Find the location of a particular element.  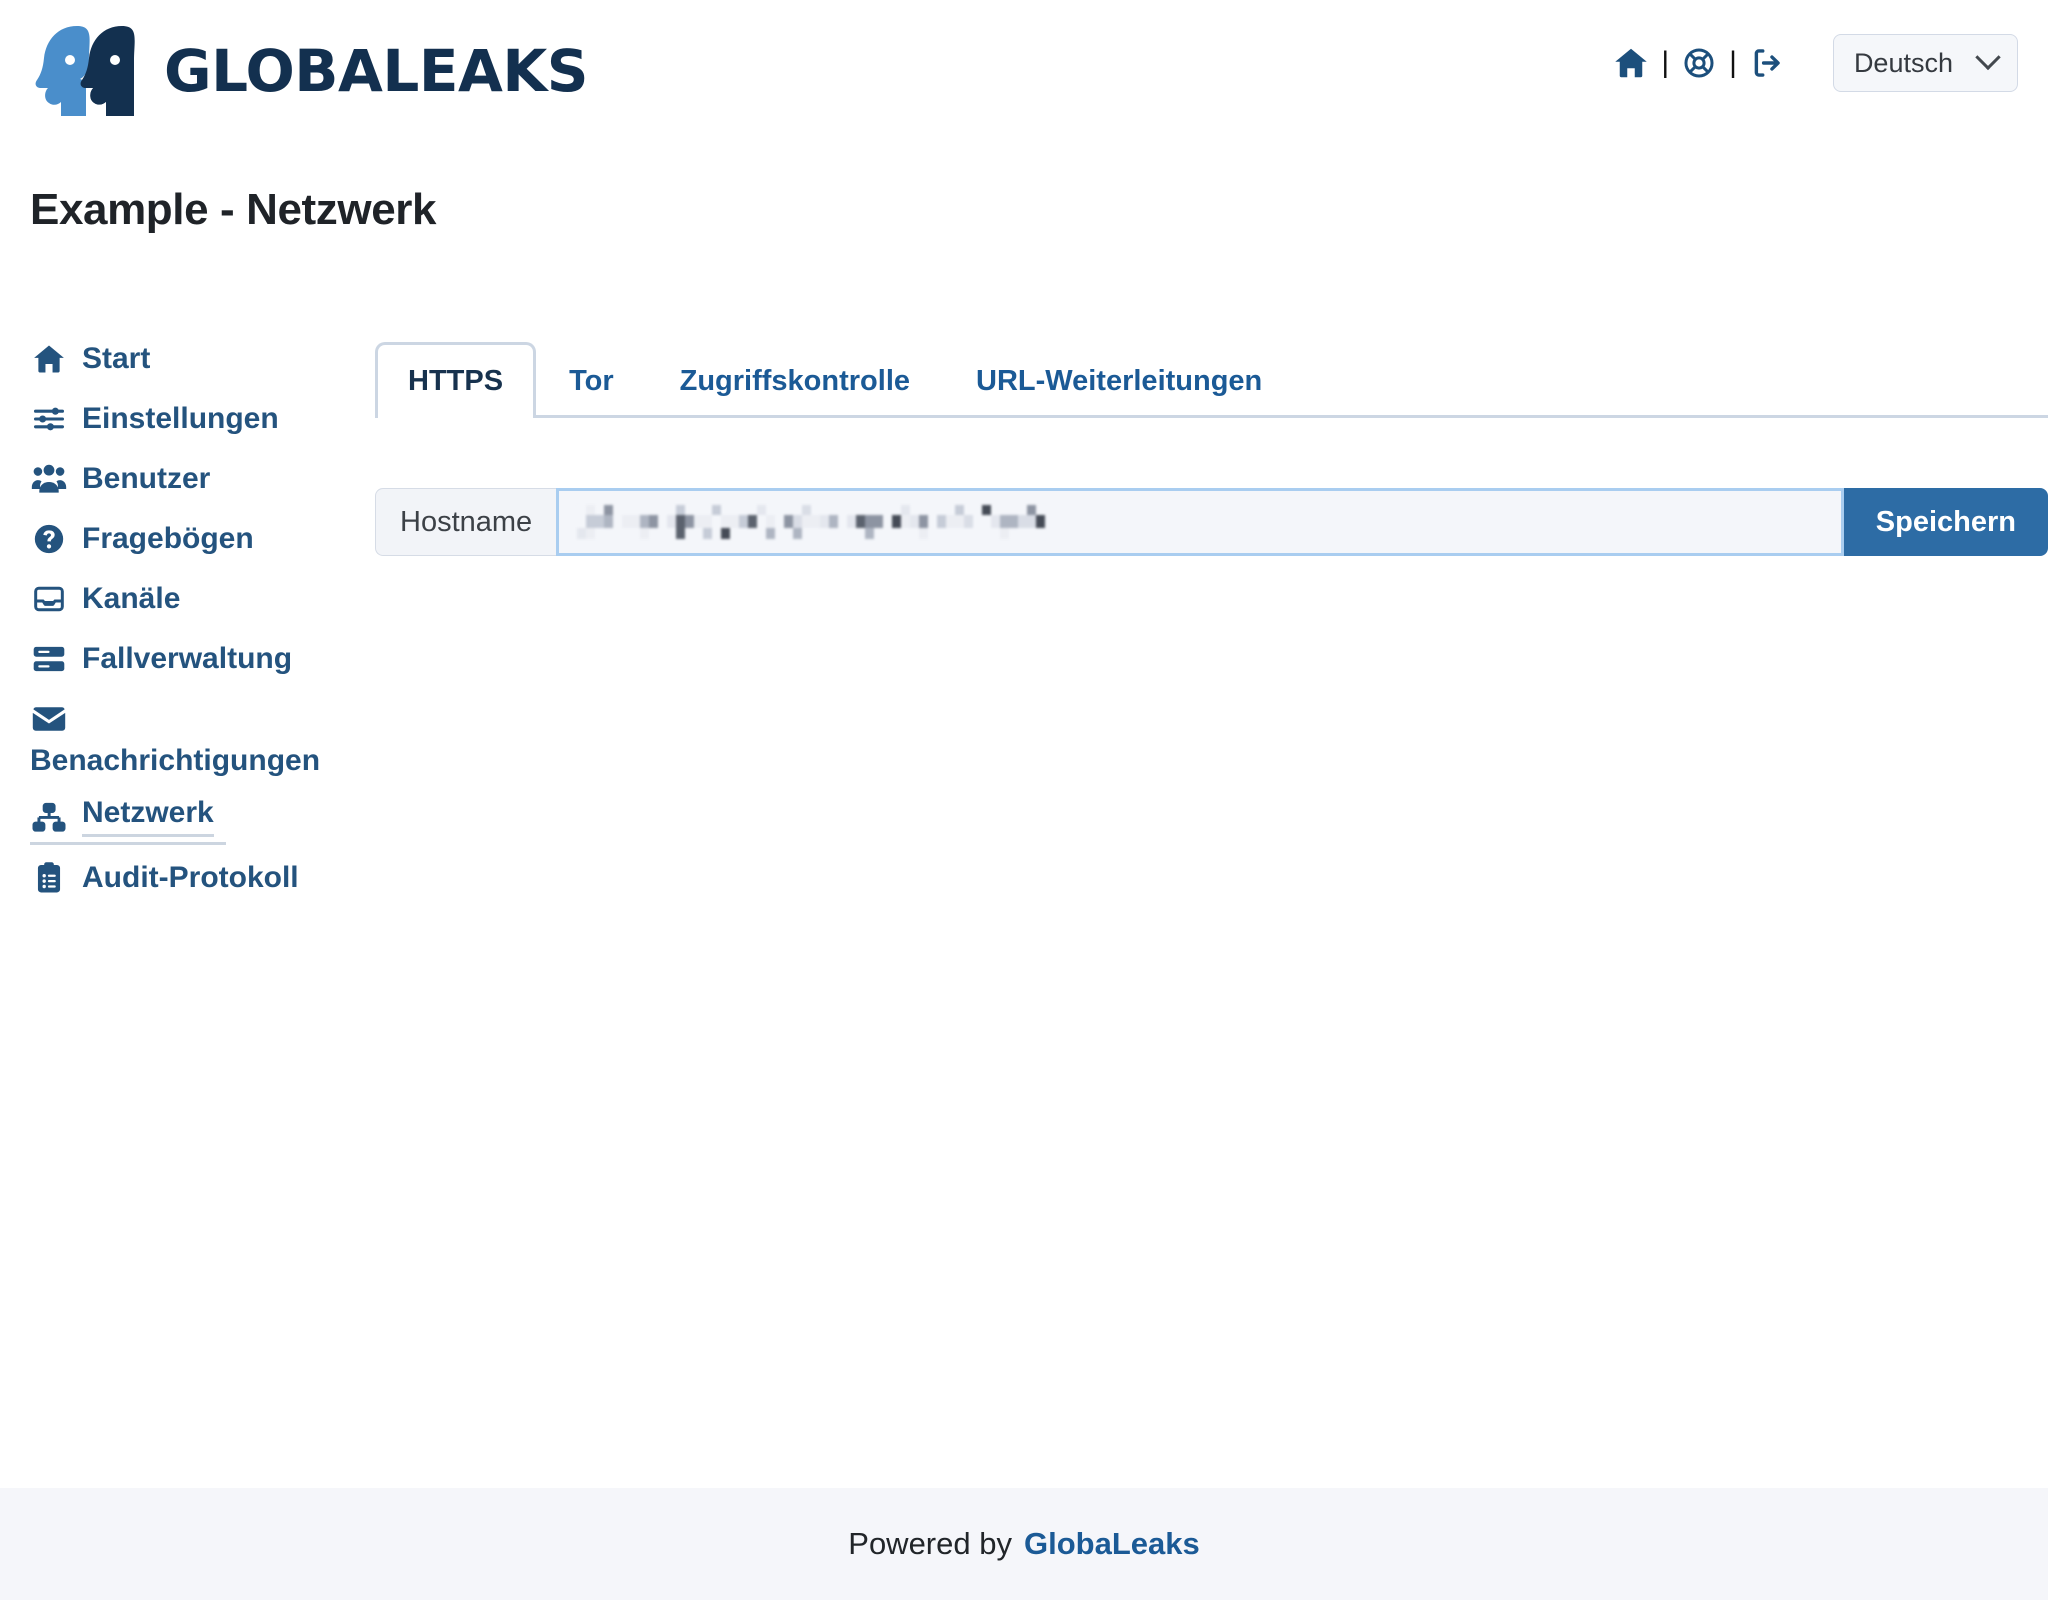

tab-https: HTTPS is located at coordinates (456, 381).